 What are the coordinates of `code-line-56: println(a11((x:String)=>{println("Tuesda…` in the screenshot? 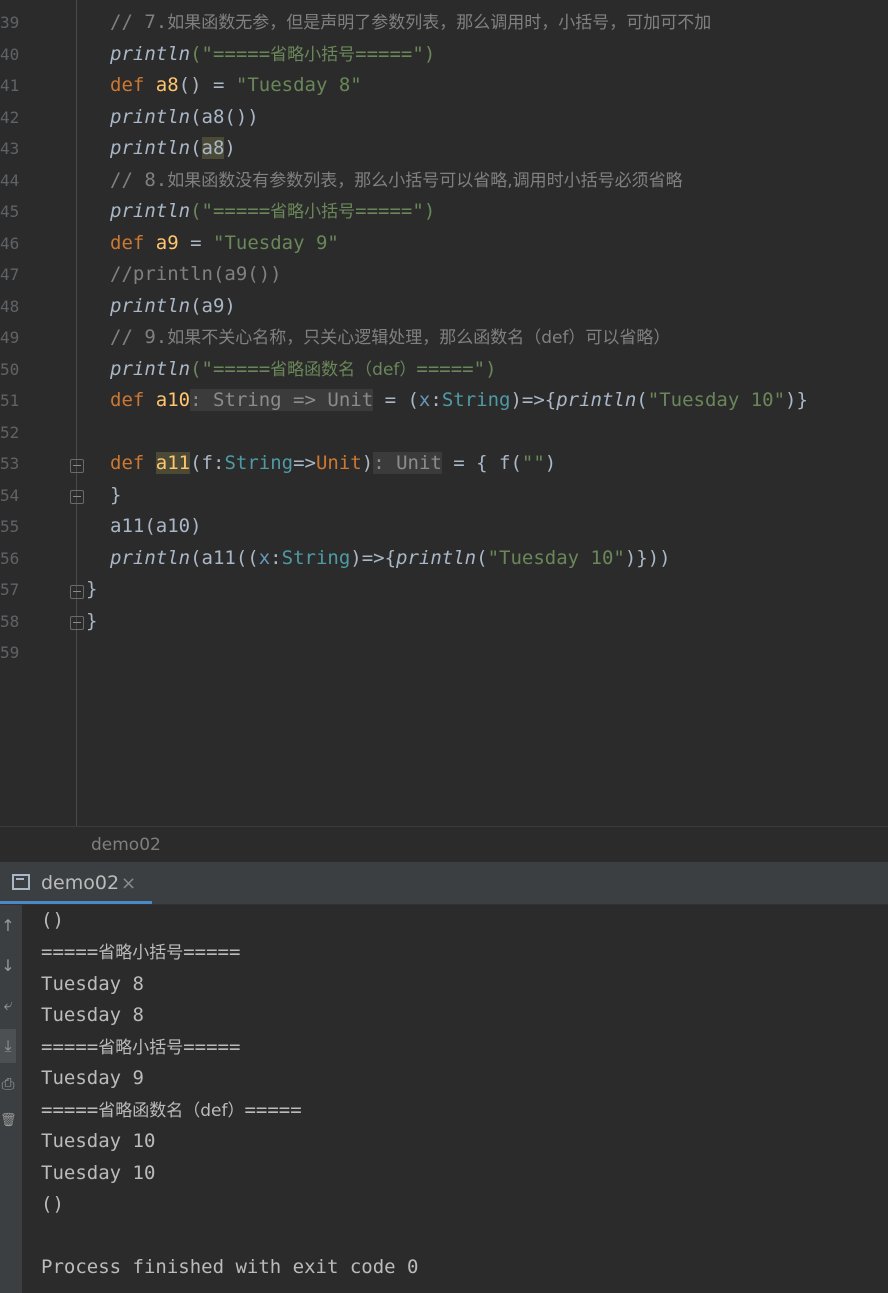 It's located at (390, 558).